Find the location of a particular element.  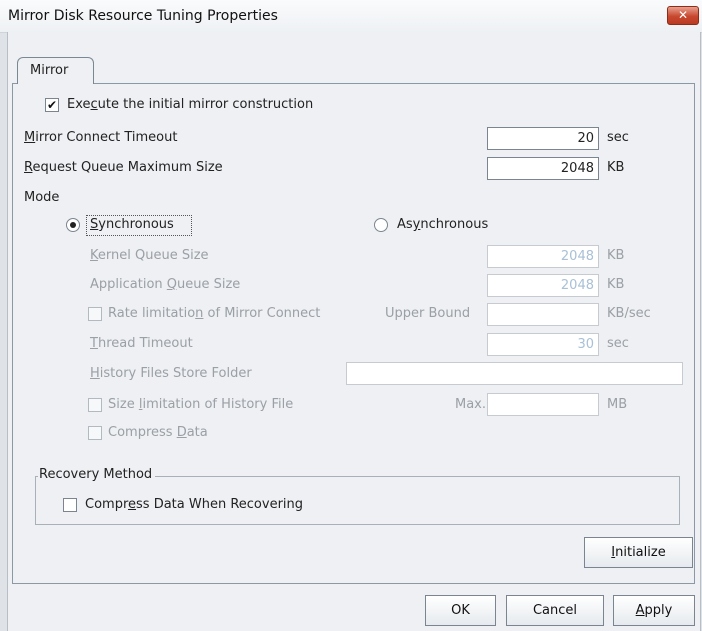

kernel-queue-label: Kernel Queue Size is located at coordinates (149, 255).